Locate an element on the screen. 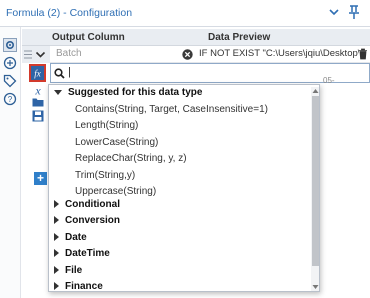 This screenshot has width=370, height=298. output-column-field: Batch is located at coordinates (123, 54).